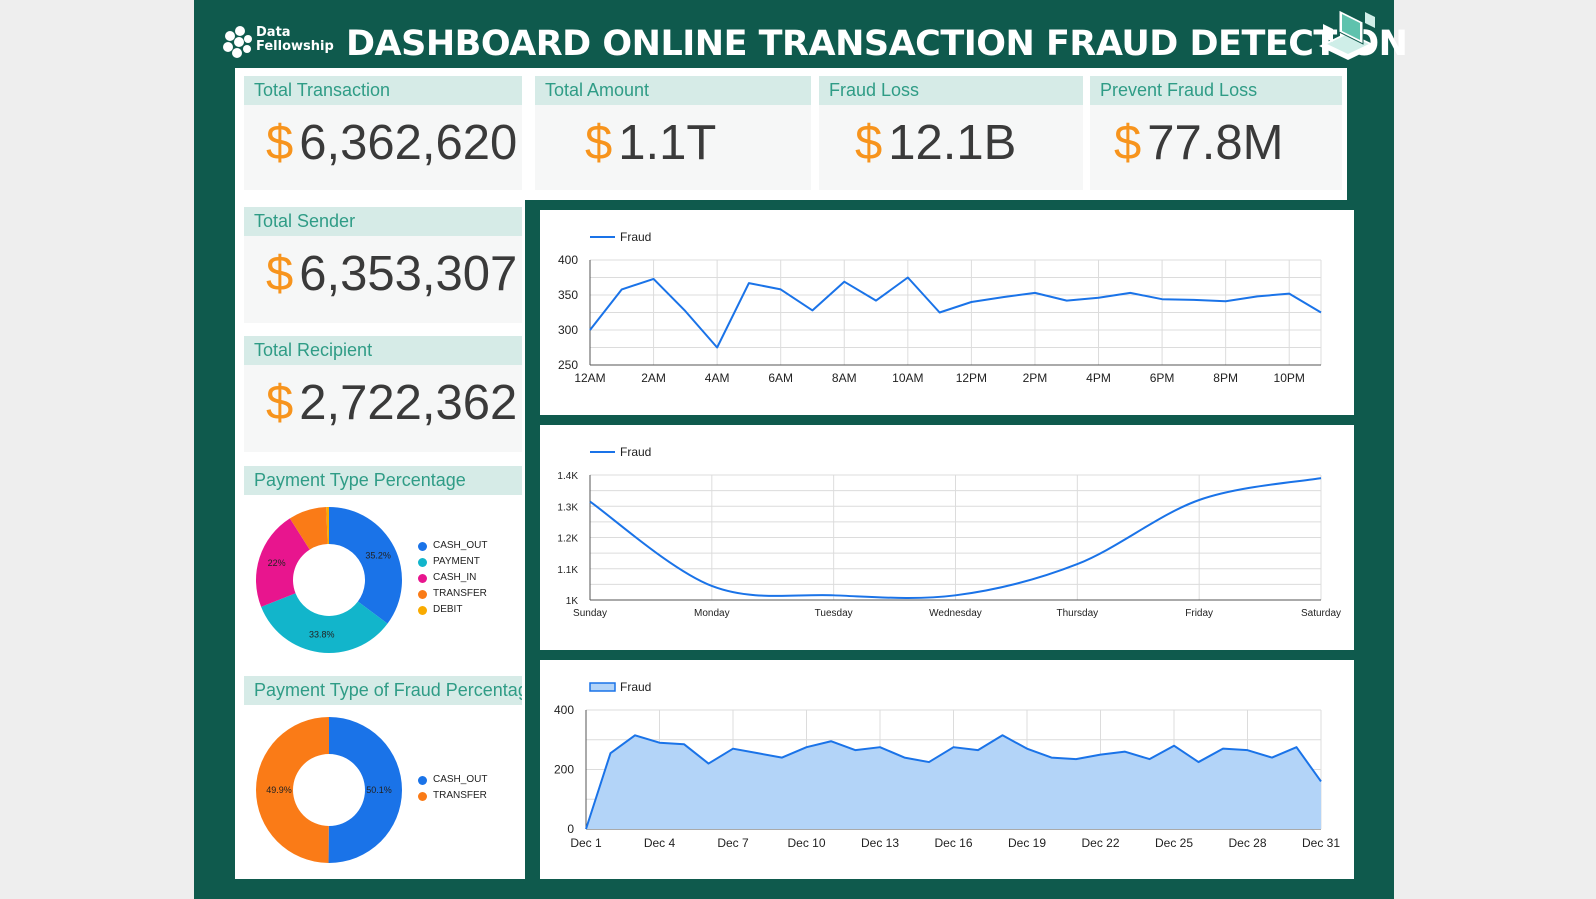  Describe the element at coordinates (733, 843) in the screenshot. I see `x-tick-label: Dec 7` at that location.